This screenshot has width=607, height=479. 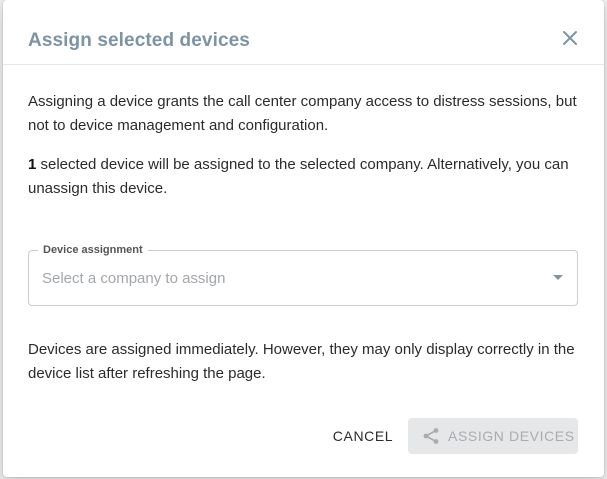 What do you see at coordinates (303, 32) in the screenshot?
I see `dialog-header: Assign selected devices` at bounding box center [303, 32].